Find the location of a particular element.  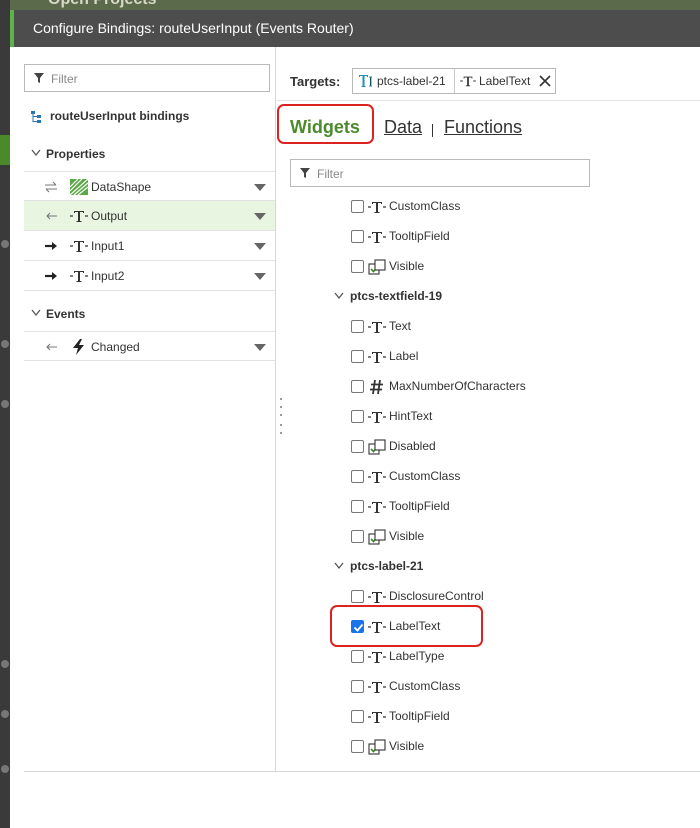

target-property-row: Disabled is located at coordinates (488, 446).